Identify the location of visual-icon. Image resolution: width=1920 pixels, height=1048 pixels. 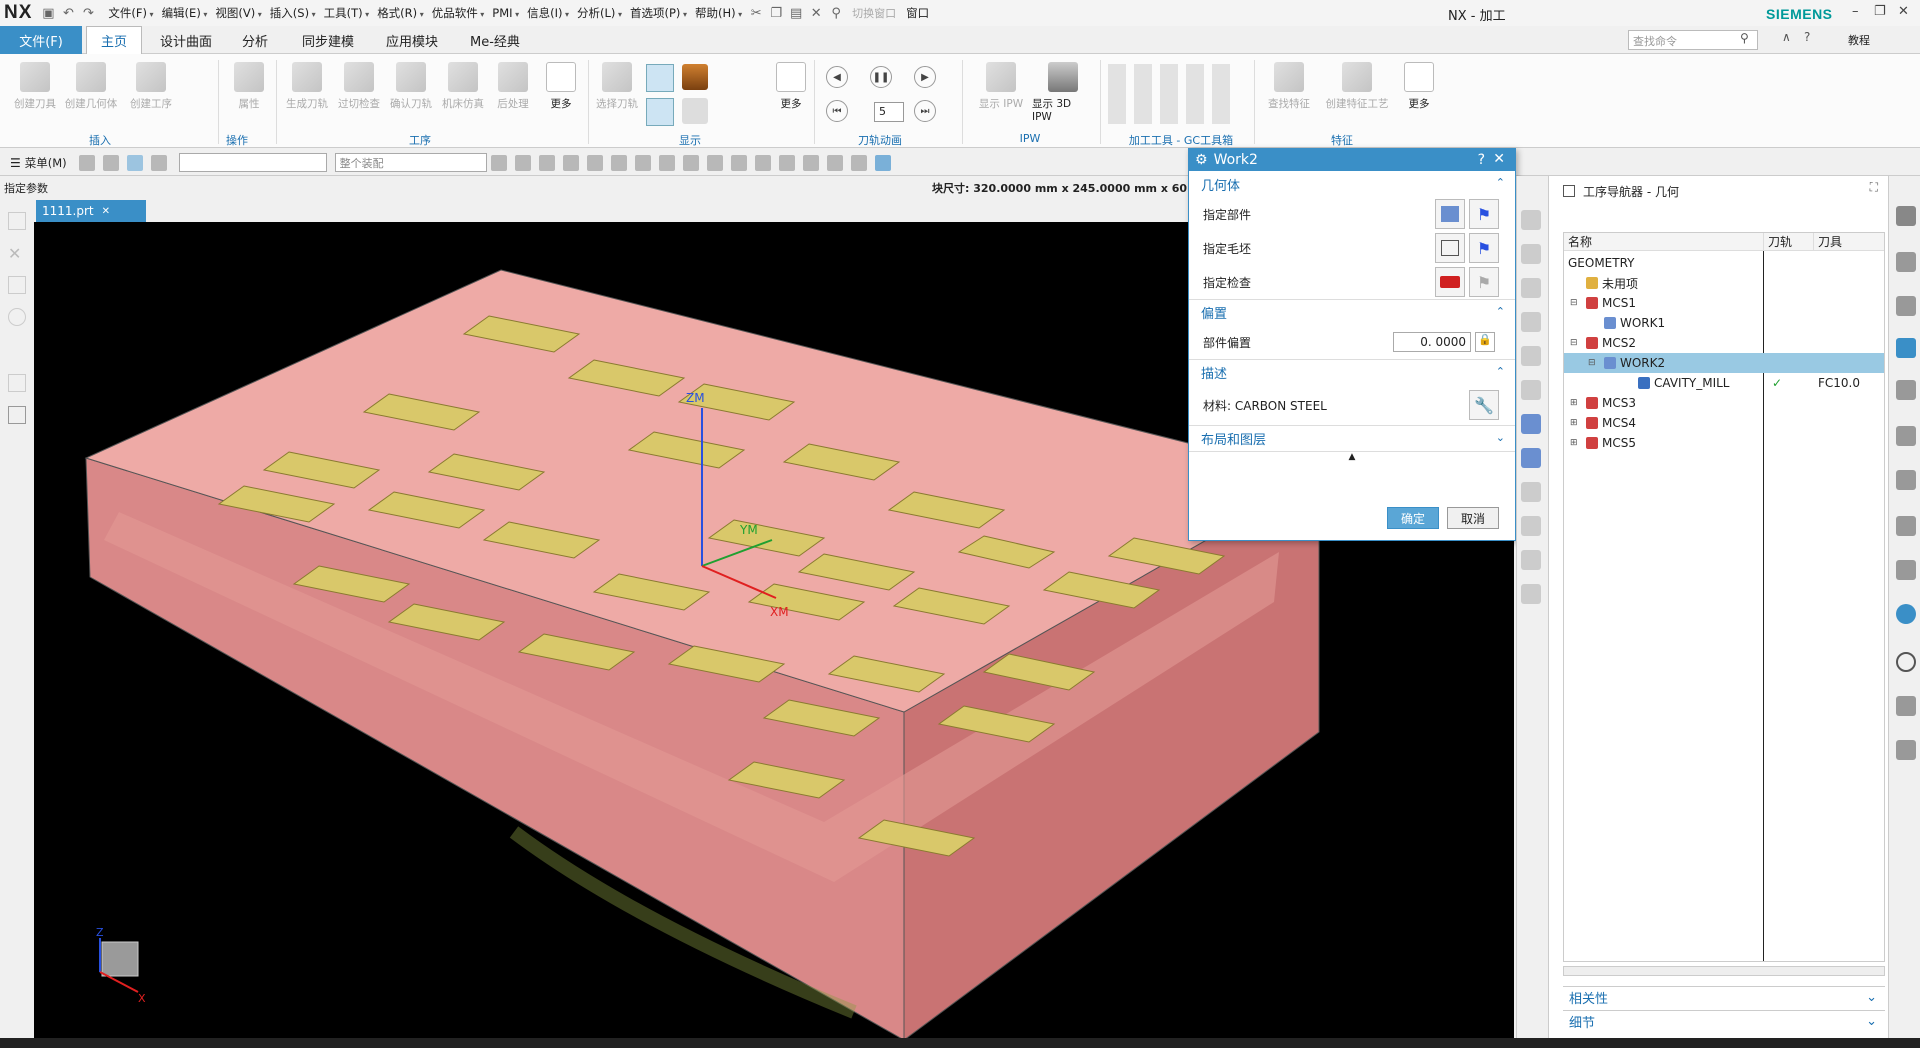
(1906, 480).